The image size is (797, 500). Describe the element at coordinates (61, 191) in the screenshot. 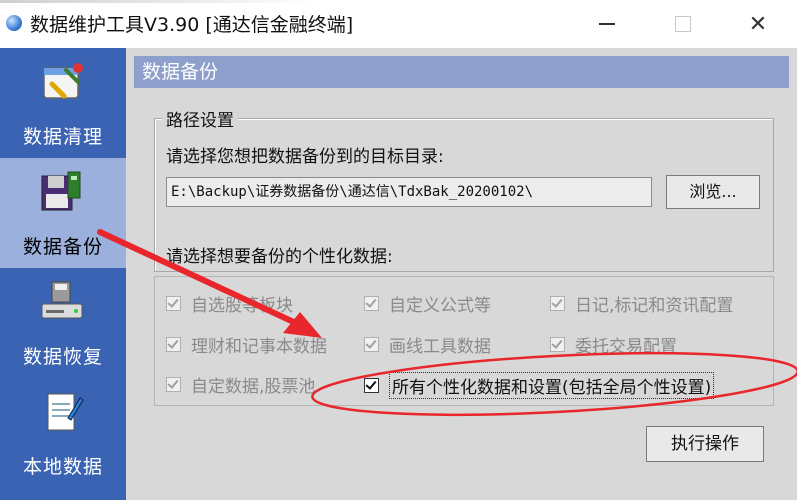

I see `backup-disk-icon` at that location.